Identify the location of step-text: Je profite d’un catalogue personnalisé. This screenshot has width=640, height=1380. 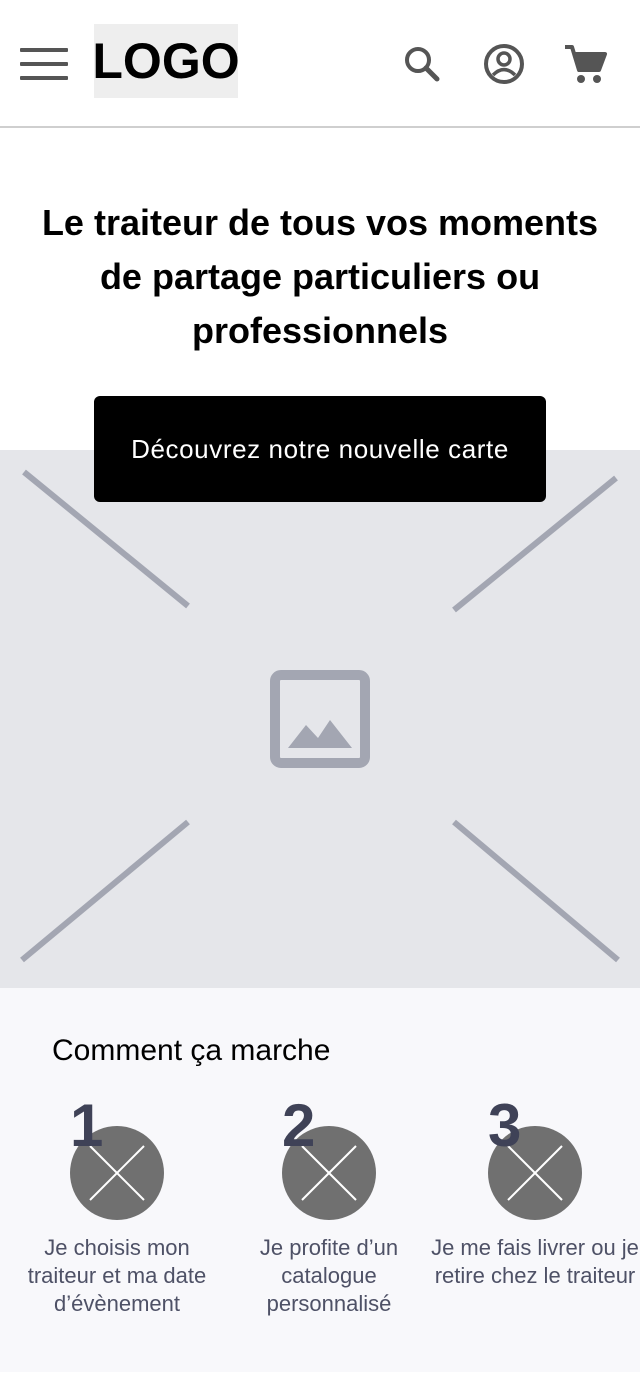
(329, 1275).